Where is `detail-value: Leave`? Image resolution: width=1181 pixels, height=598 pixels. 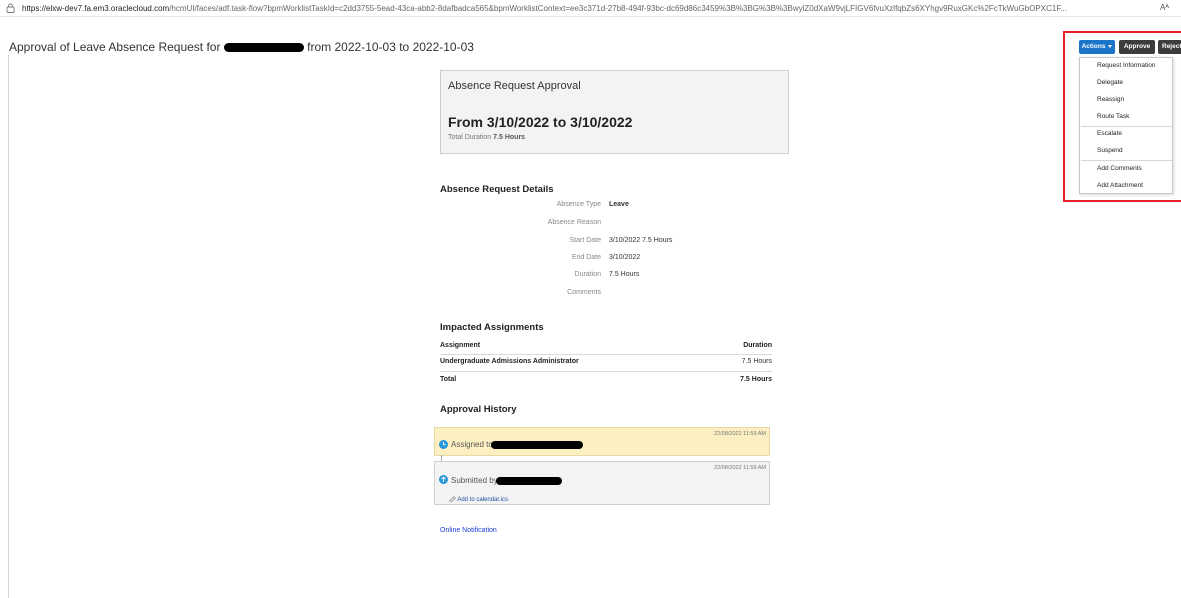 detail-value: Leave is located at coordinates (619, 204).